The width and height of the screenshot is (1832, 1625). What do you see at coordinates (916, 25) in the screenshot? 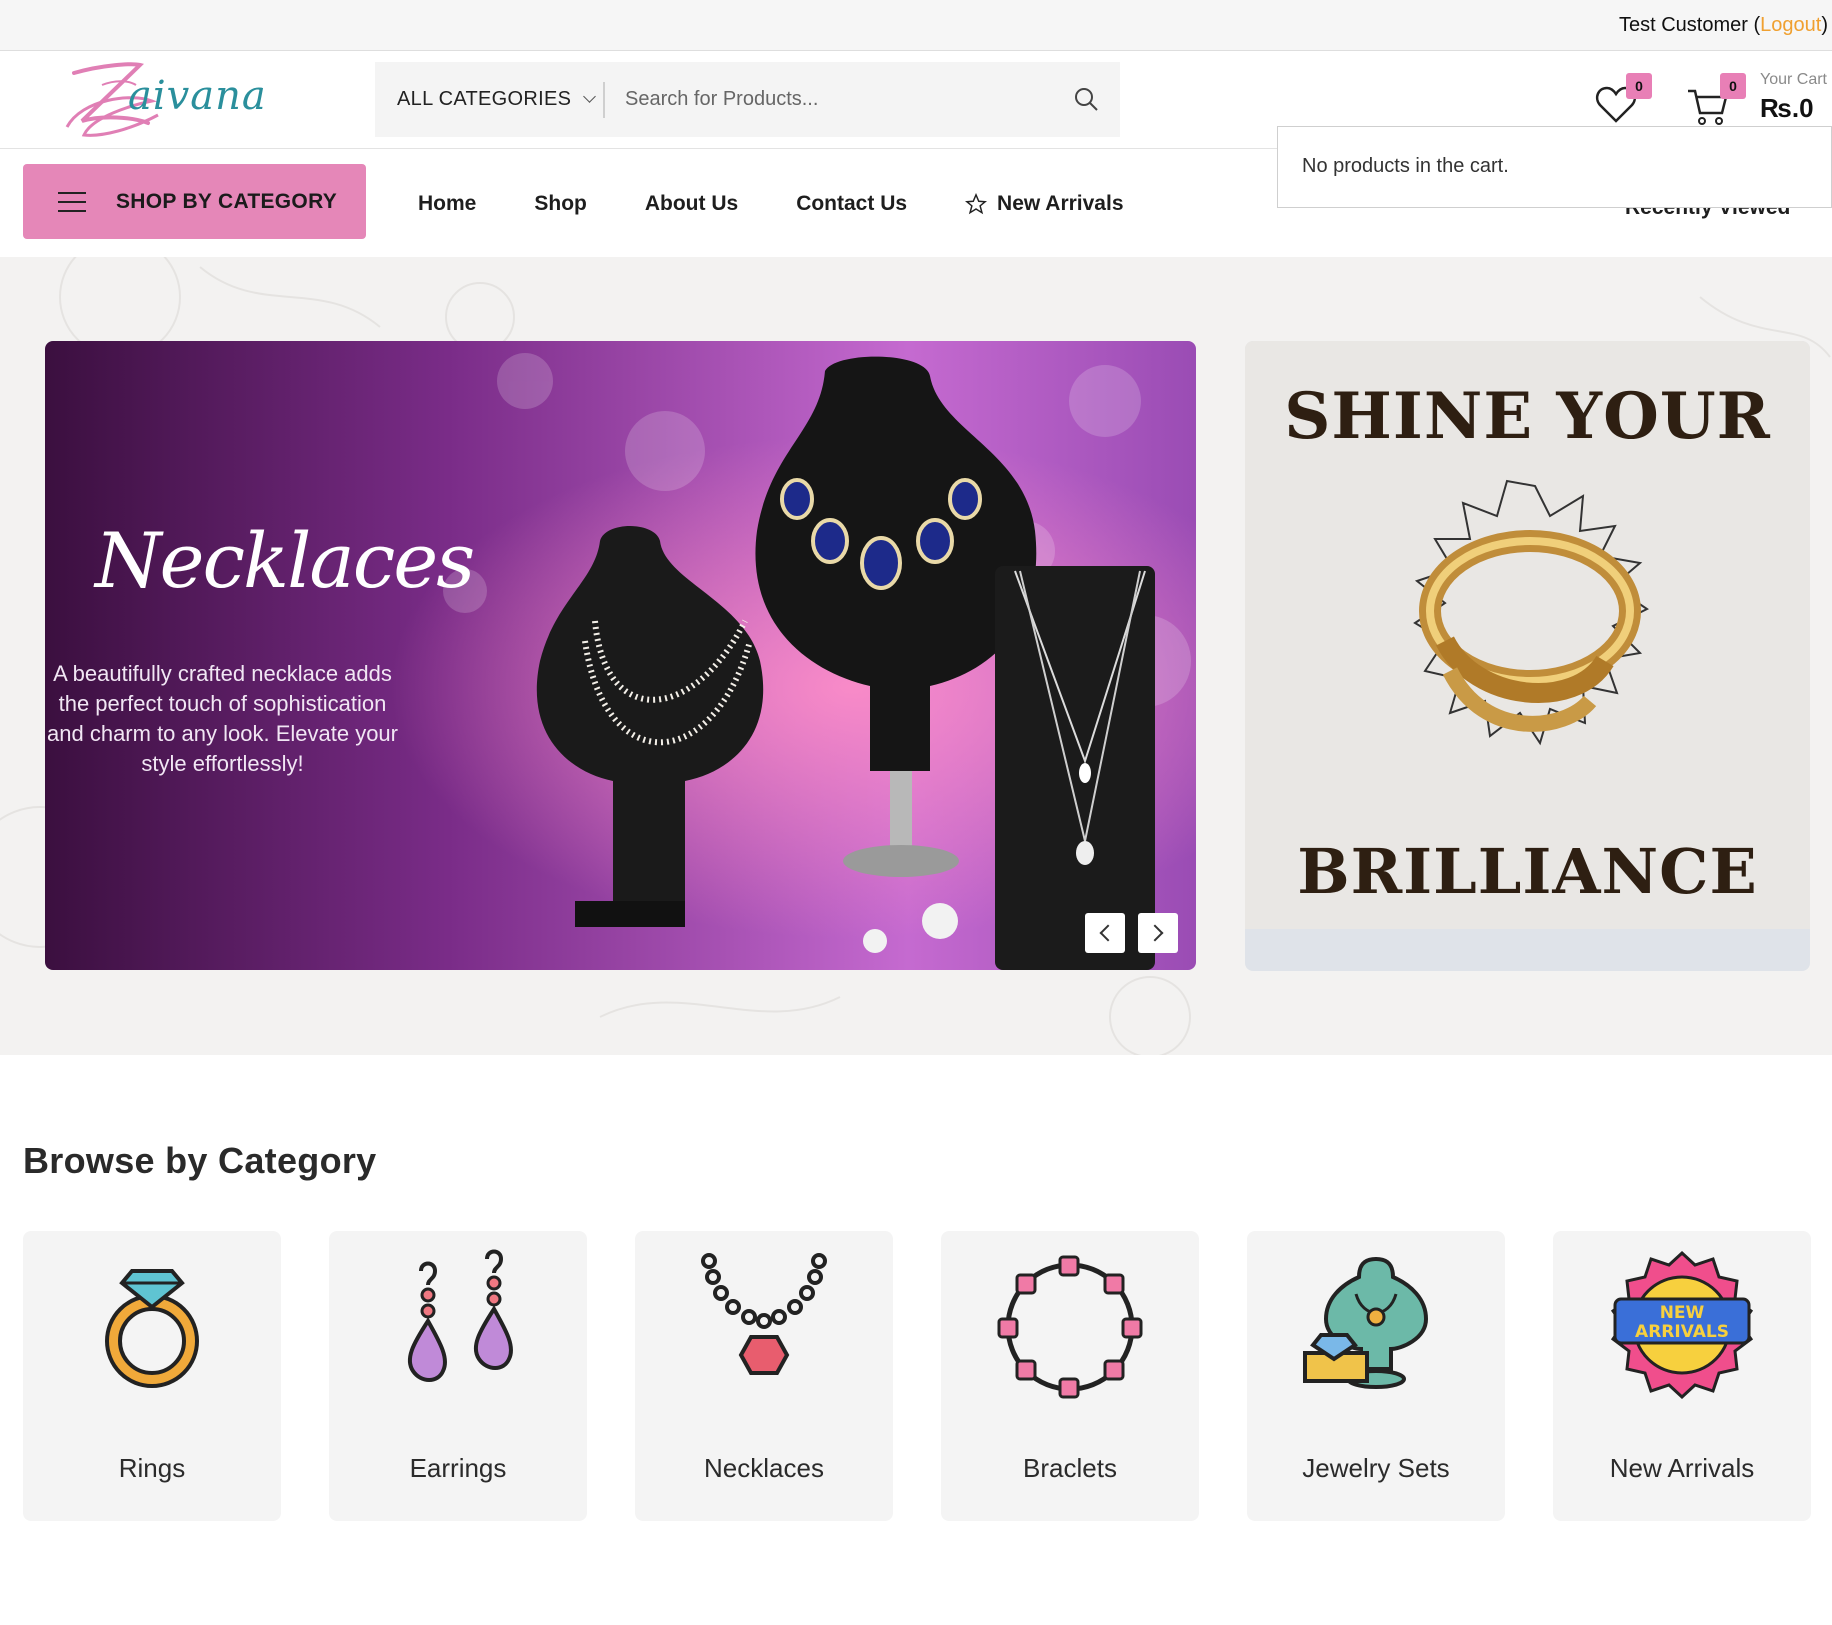
I see `top-bar: Test Customer (Logout)` at bounding box center [916, 25].